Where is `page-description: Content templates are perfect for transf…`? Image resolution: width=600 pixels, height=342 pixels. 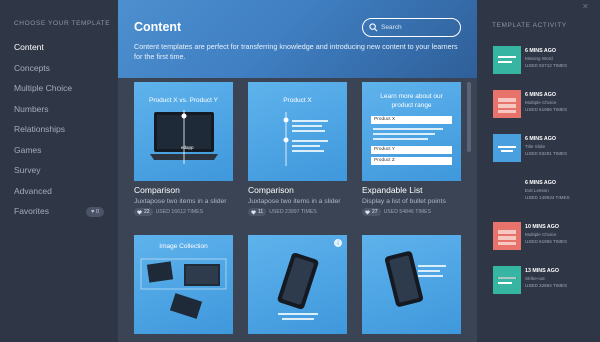 page-description: Content templates are perfect for transf… is located at coordinates (296, 51).